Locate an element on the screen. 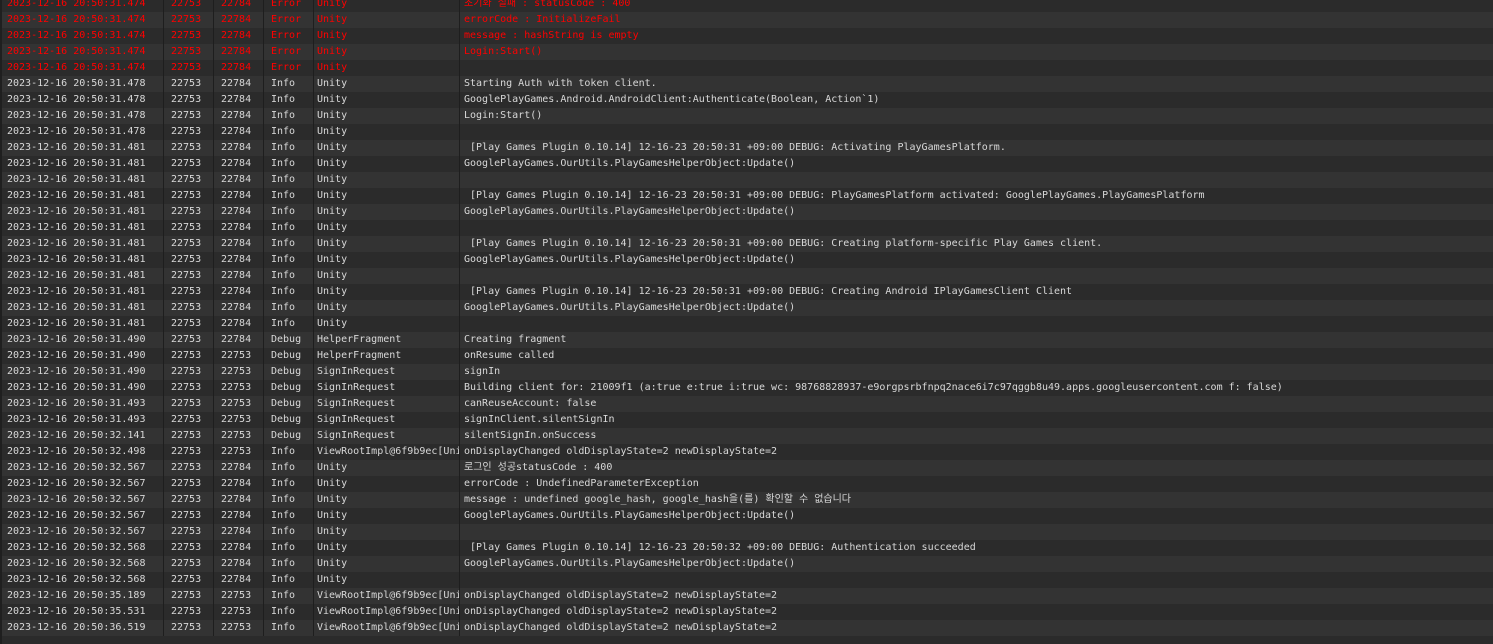  log-message is located at coordinates (976, 68).